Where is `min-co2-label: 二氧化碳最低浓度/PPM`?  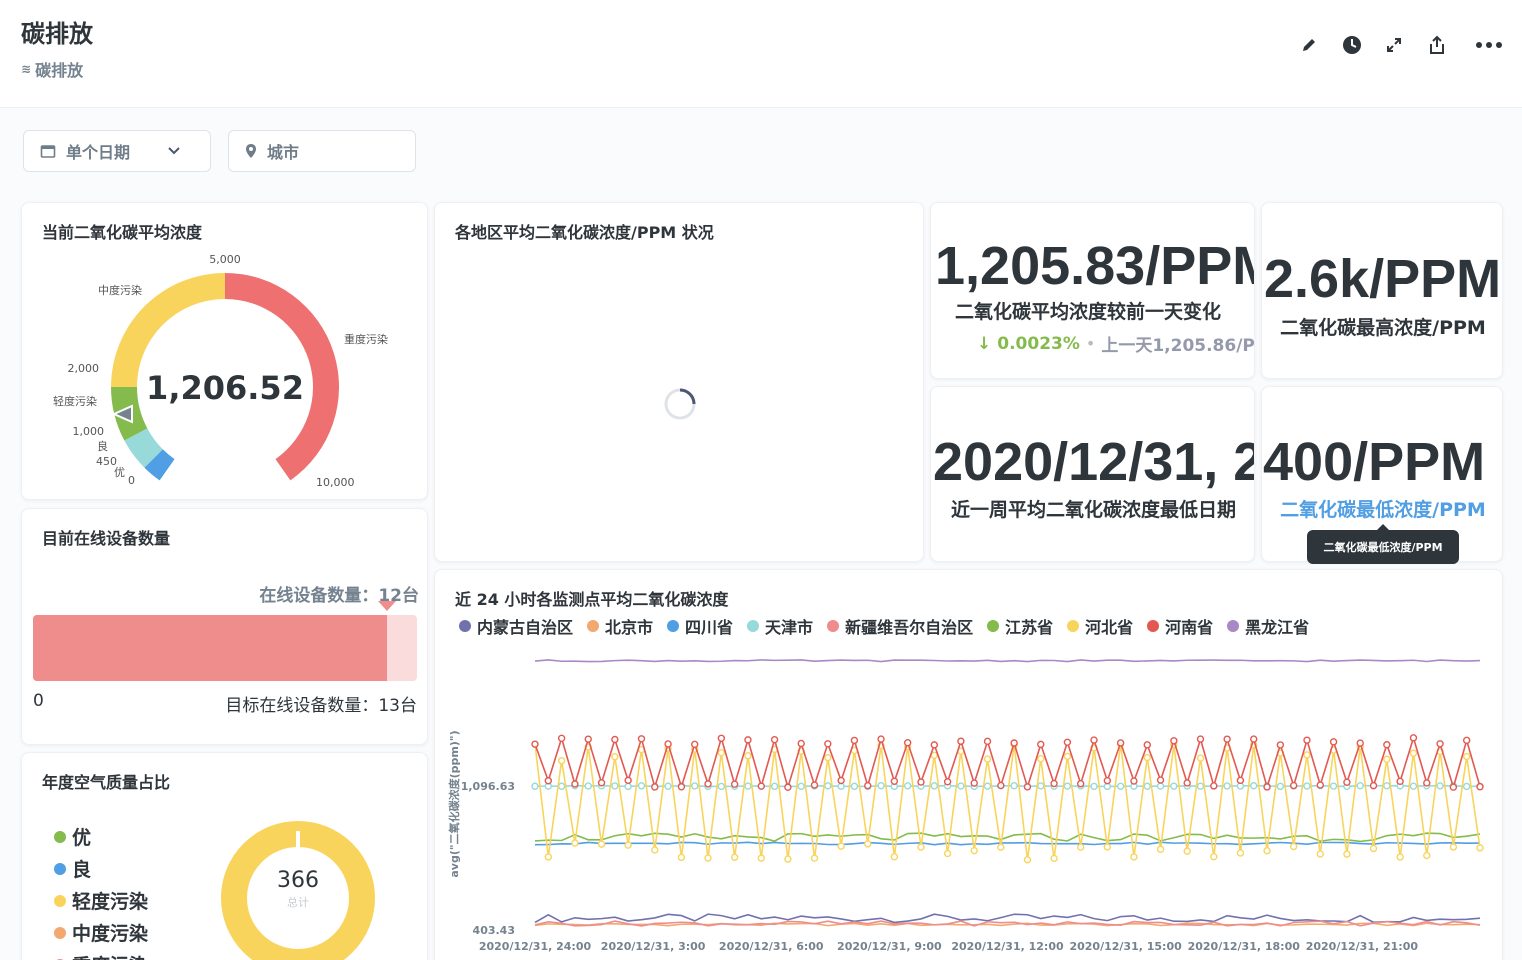 min-co2-label: 二氧化碳最低浓度/PPM is located at coordinates (1383, 508).